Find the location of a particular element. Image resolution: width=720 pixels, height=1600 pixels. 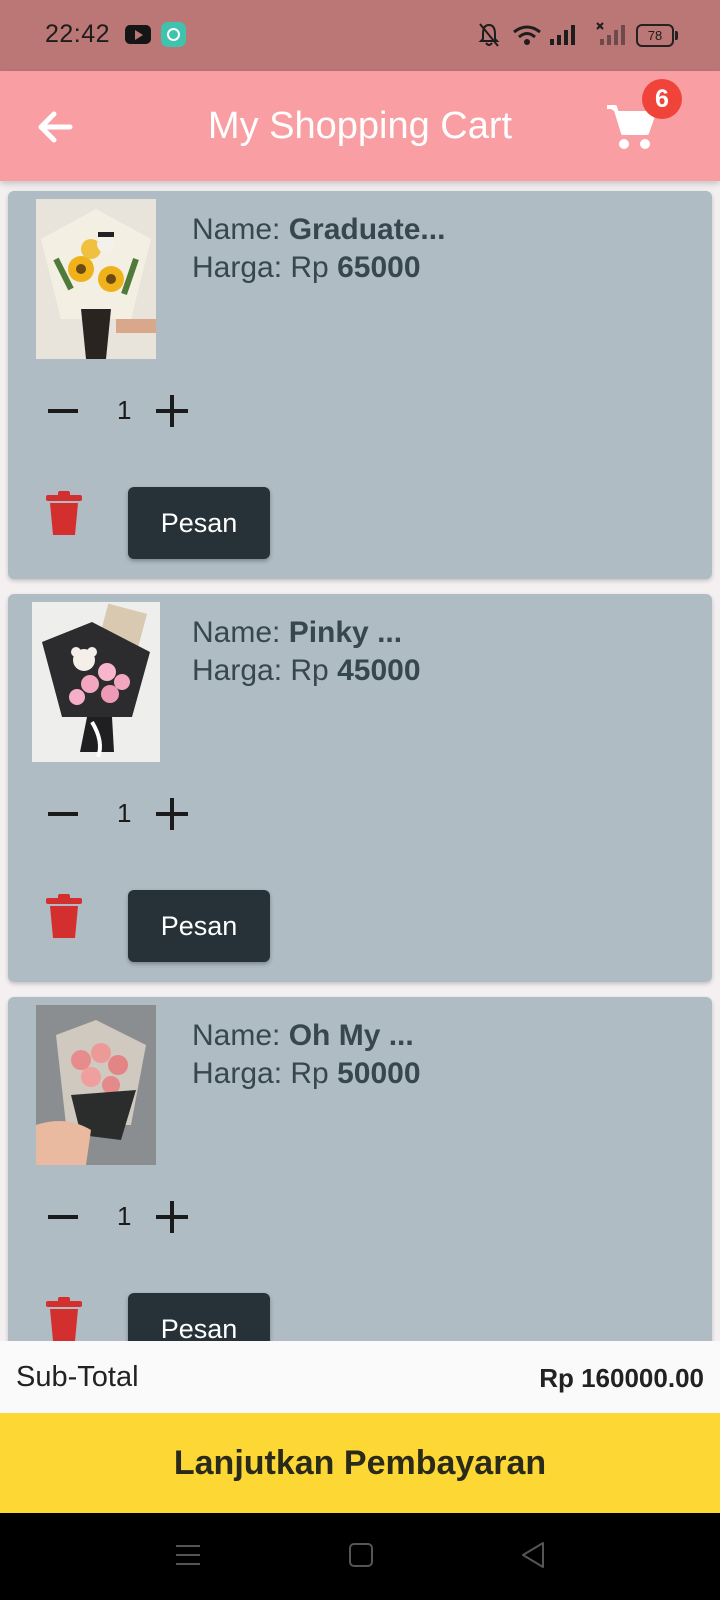

item-price-line: Harga: Rp 65000 is located at coordinates (306, 267).